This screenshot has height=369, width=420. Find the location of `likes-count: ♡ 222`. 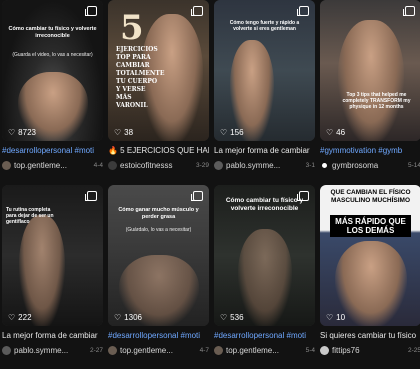

likes-count: ♡ 222 is located at coordinates (20, 317).